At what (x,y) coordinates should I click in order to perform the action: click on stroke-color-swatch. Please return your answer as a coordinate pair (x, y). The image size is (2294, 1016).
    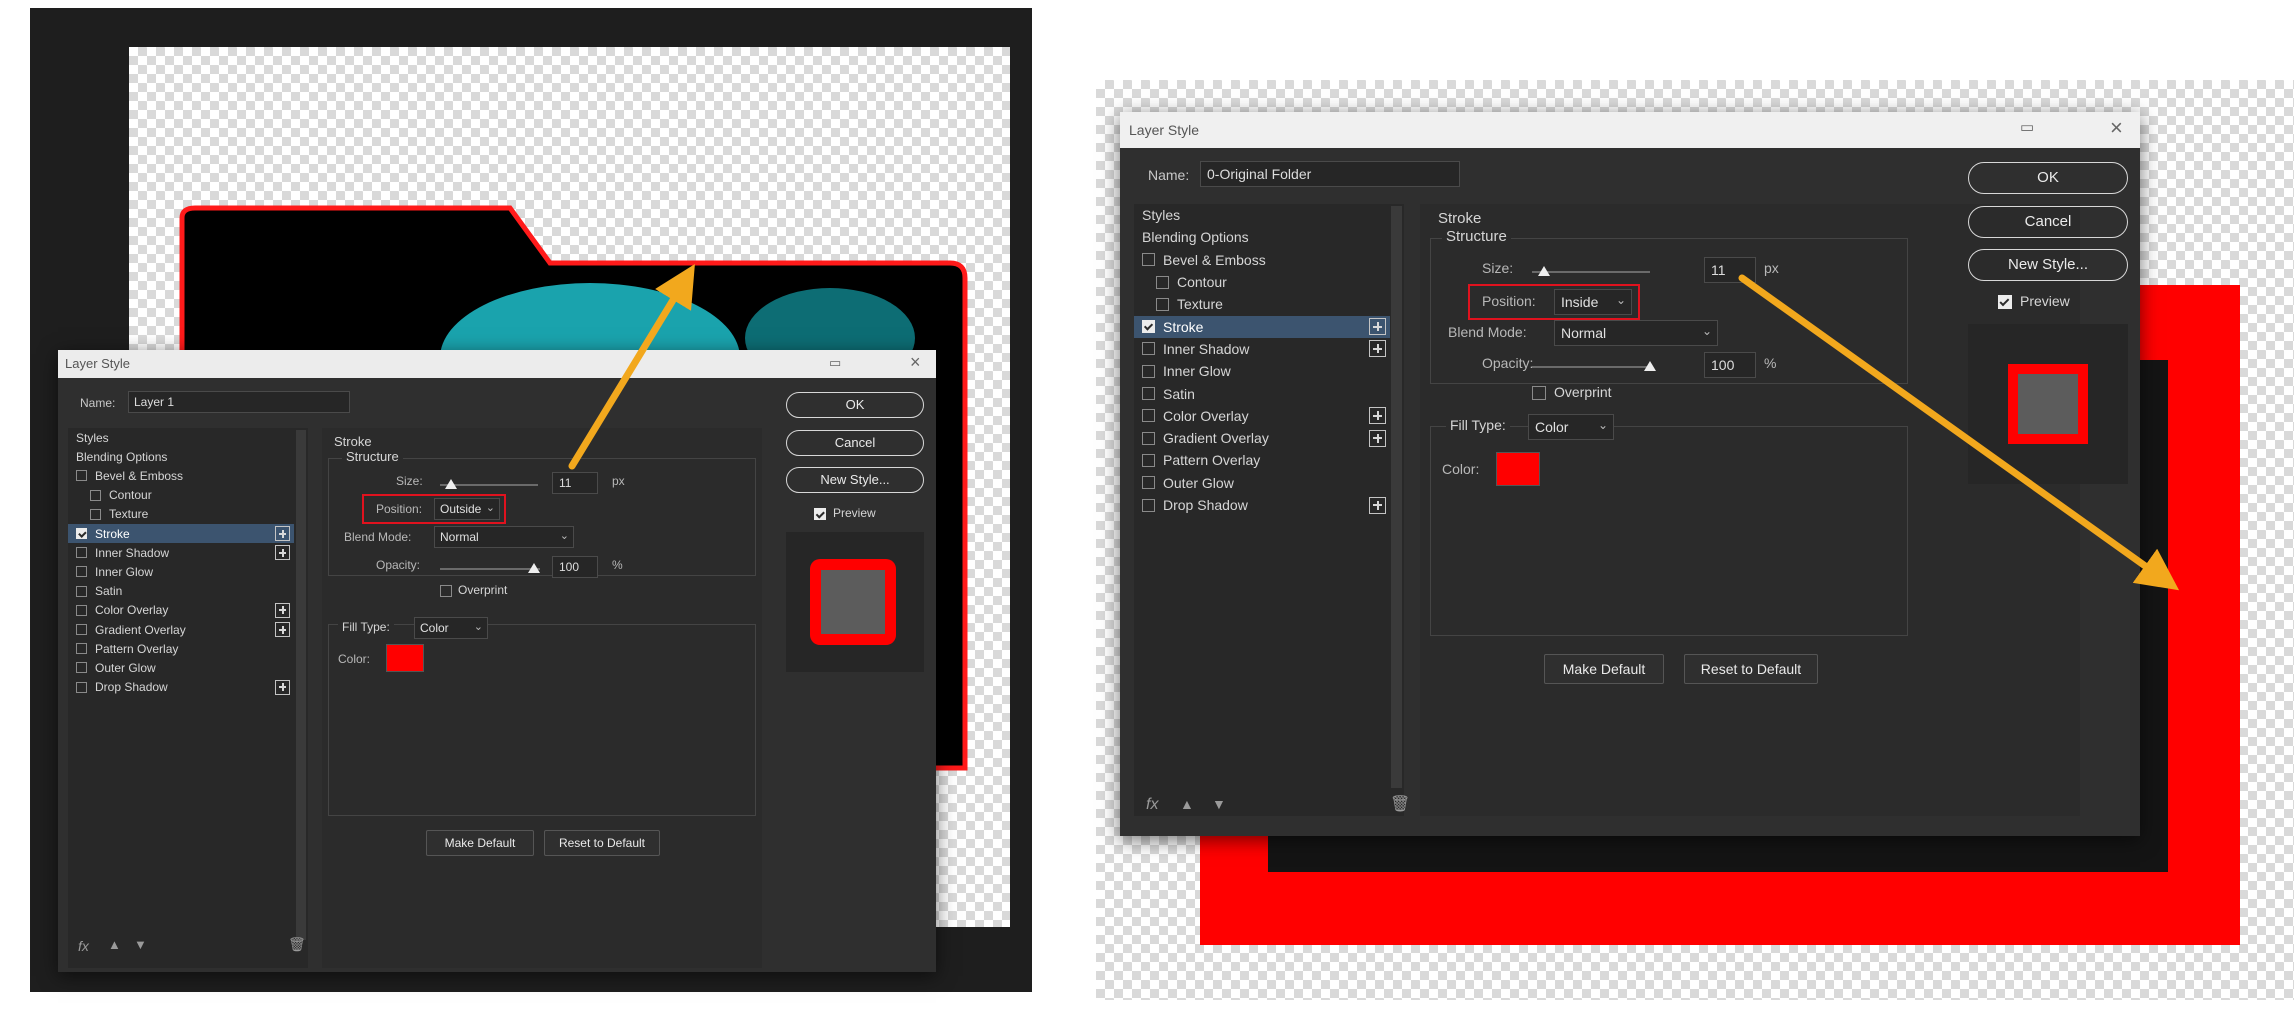
    Looking at the image, I should click on (1518, 469).